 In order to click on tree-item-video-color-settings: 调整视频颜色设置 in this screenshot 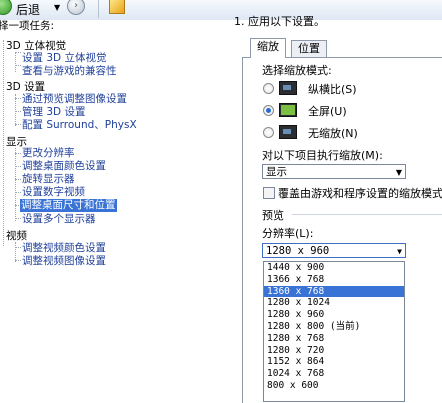, I will do `click(64, 248)`.